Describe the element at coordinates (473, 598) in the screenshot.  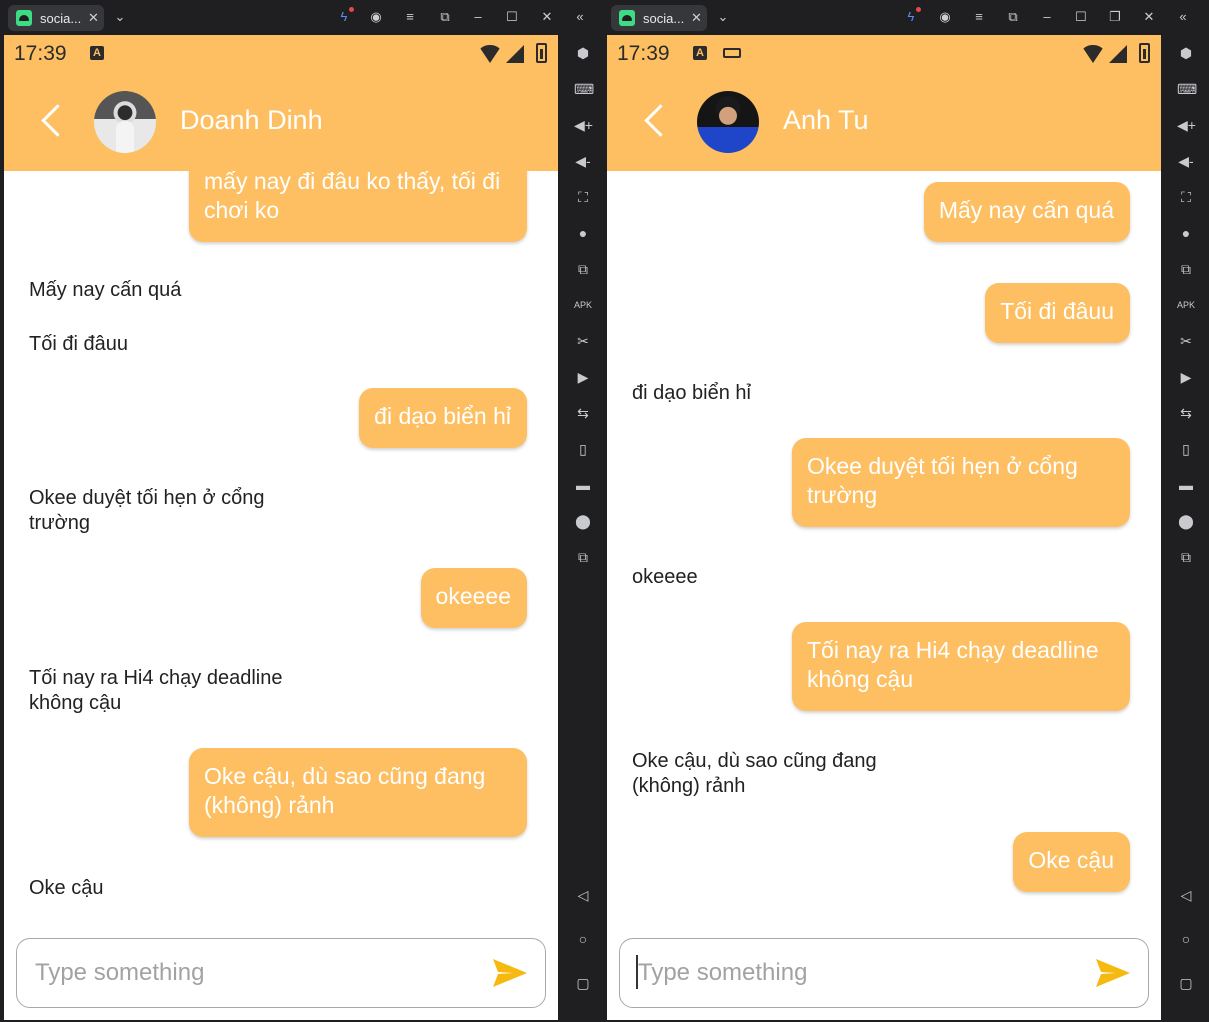
I see `message-sent: okeeee` at that location.